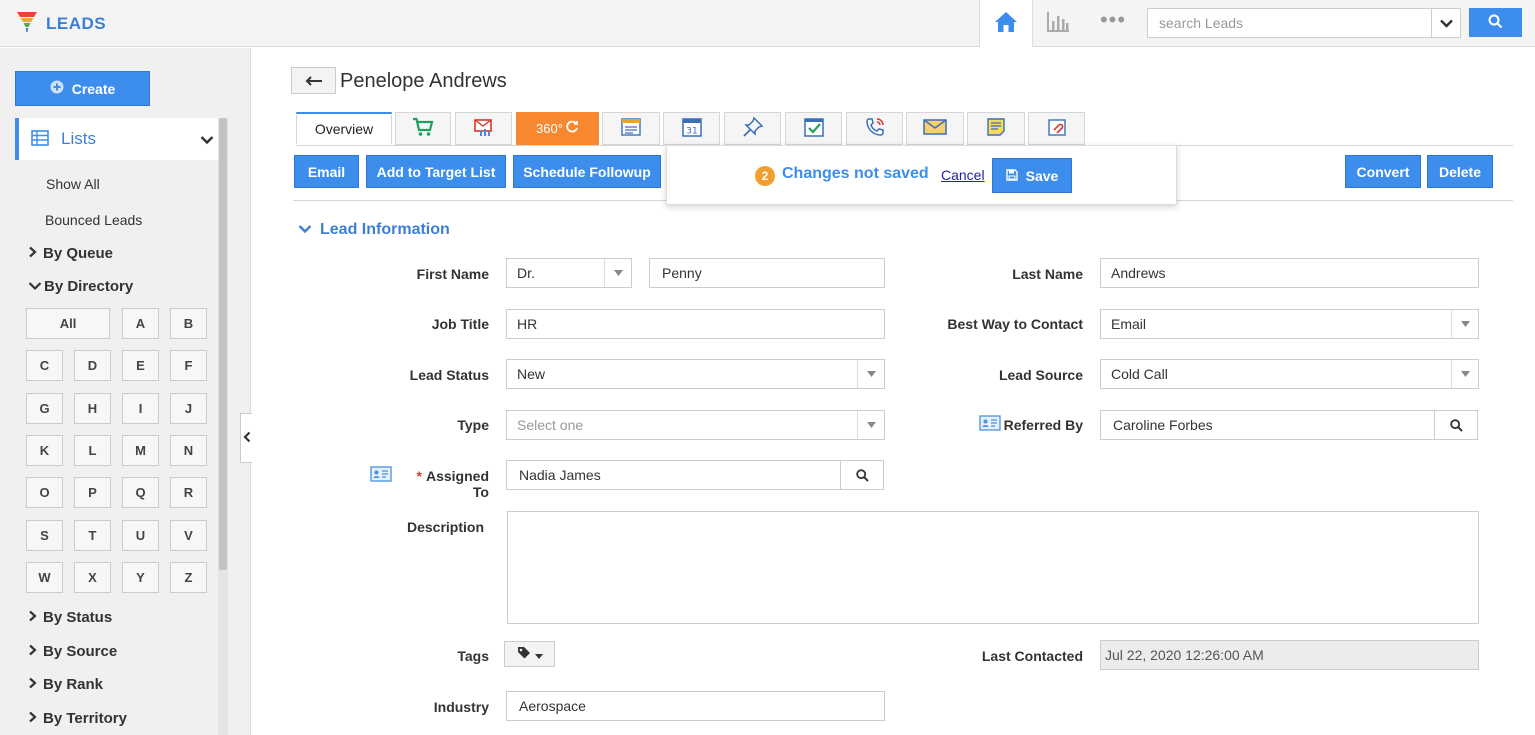 The height and width of the screenshot is (735, 1535). I want to click on letter-filter-k: K, so click(44, 450).